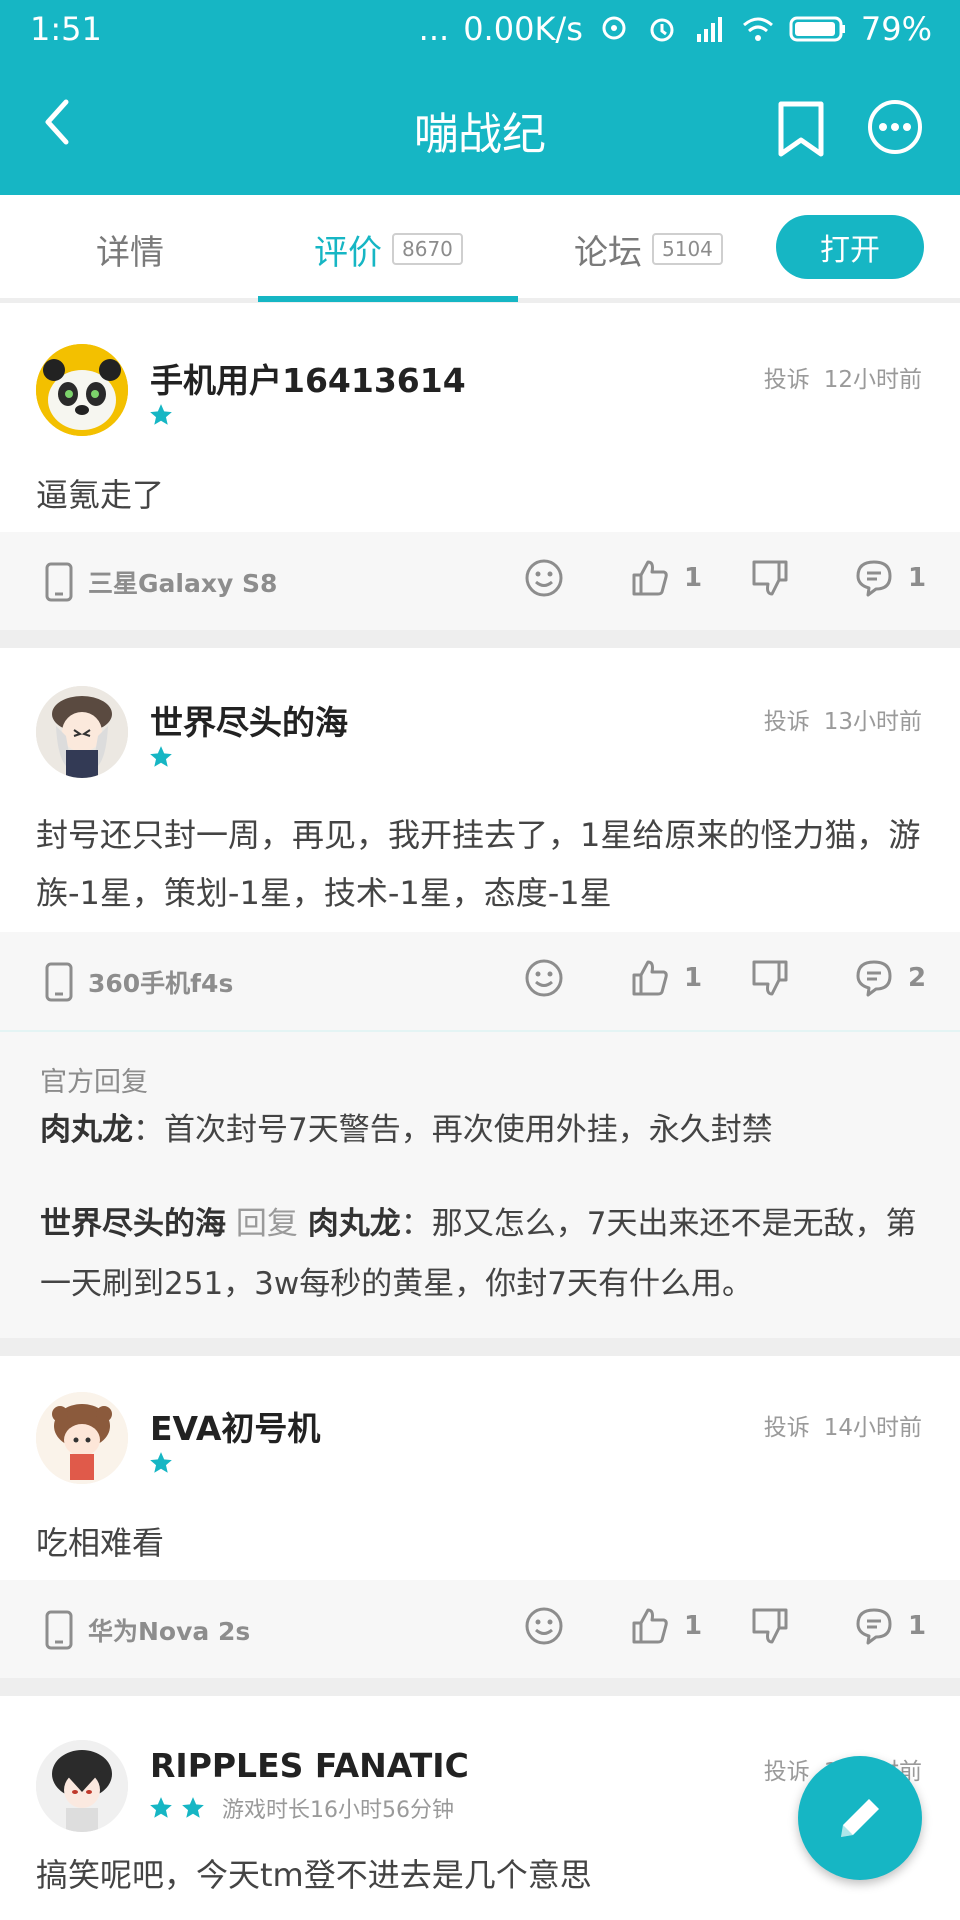  I want to click on device-name: 华为Nova 2s, so click(169, 1631).